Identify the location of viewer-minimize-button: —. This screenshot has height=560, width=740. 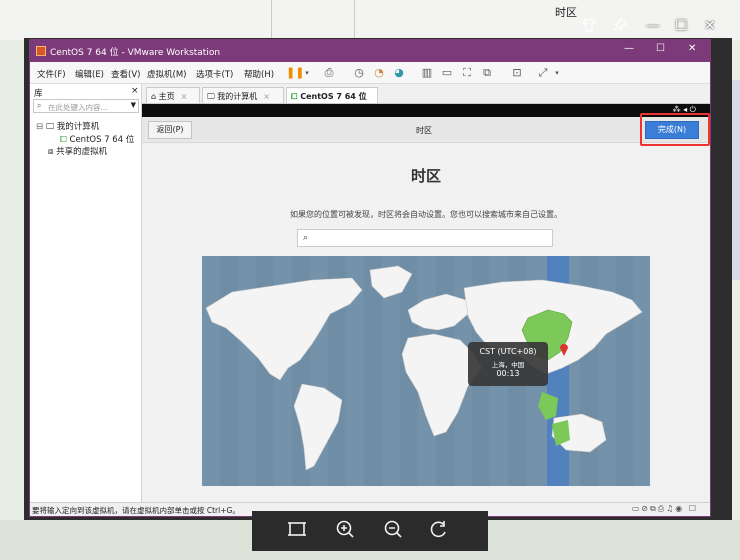
(653, 26).